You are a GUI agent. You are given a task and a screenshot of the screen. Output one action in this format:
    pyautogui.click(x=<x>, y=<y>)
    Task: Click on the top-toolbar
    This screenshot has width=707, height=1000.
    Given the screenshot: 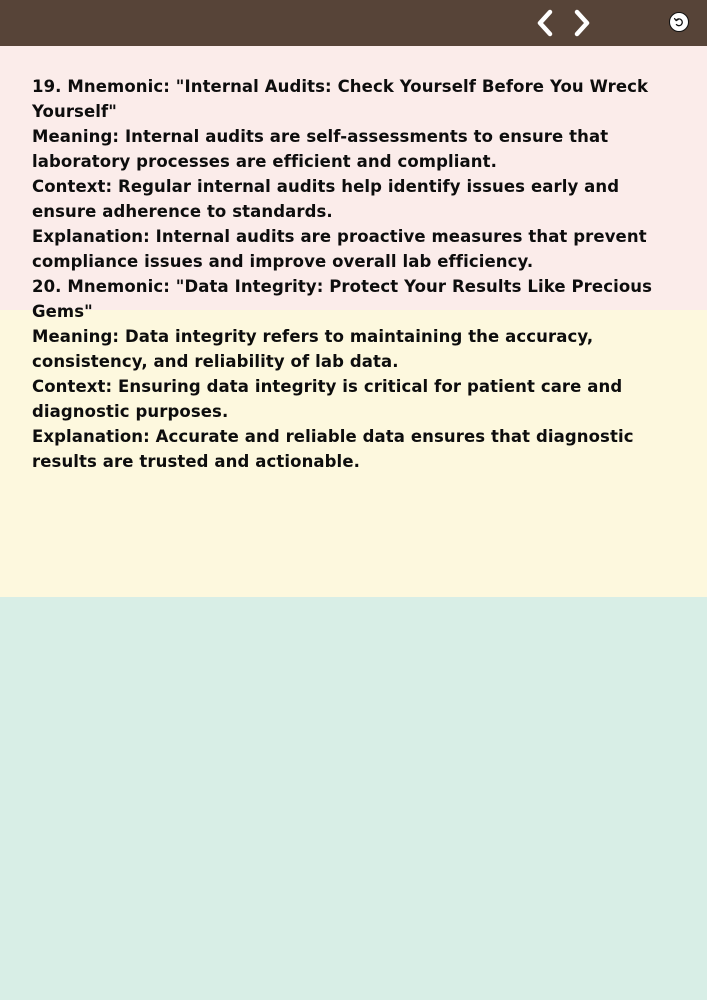 What is the action you would take?
    pyautogui.click(x=353, y=23)
    